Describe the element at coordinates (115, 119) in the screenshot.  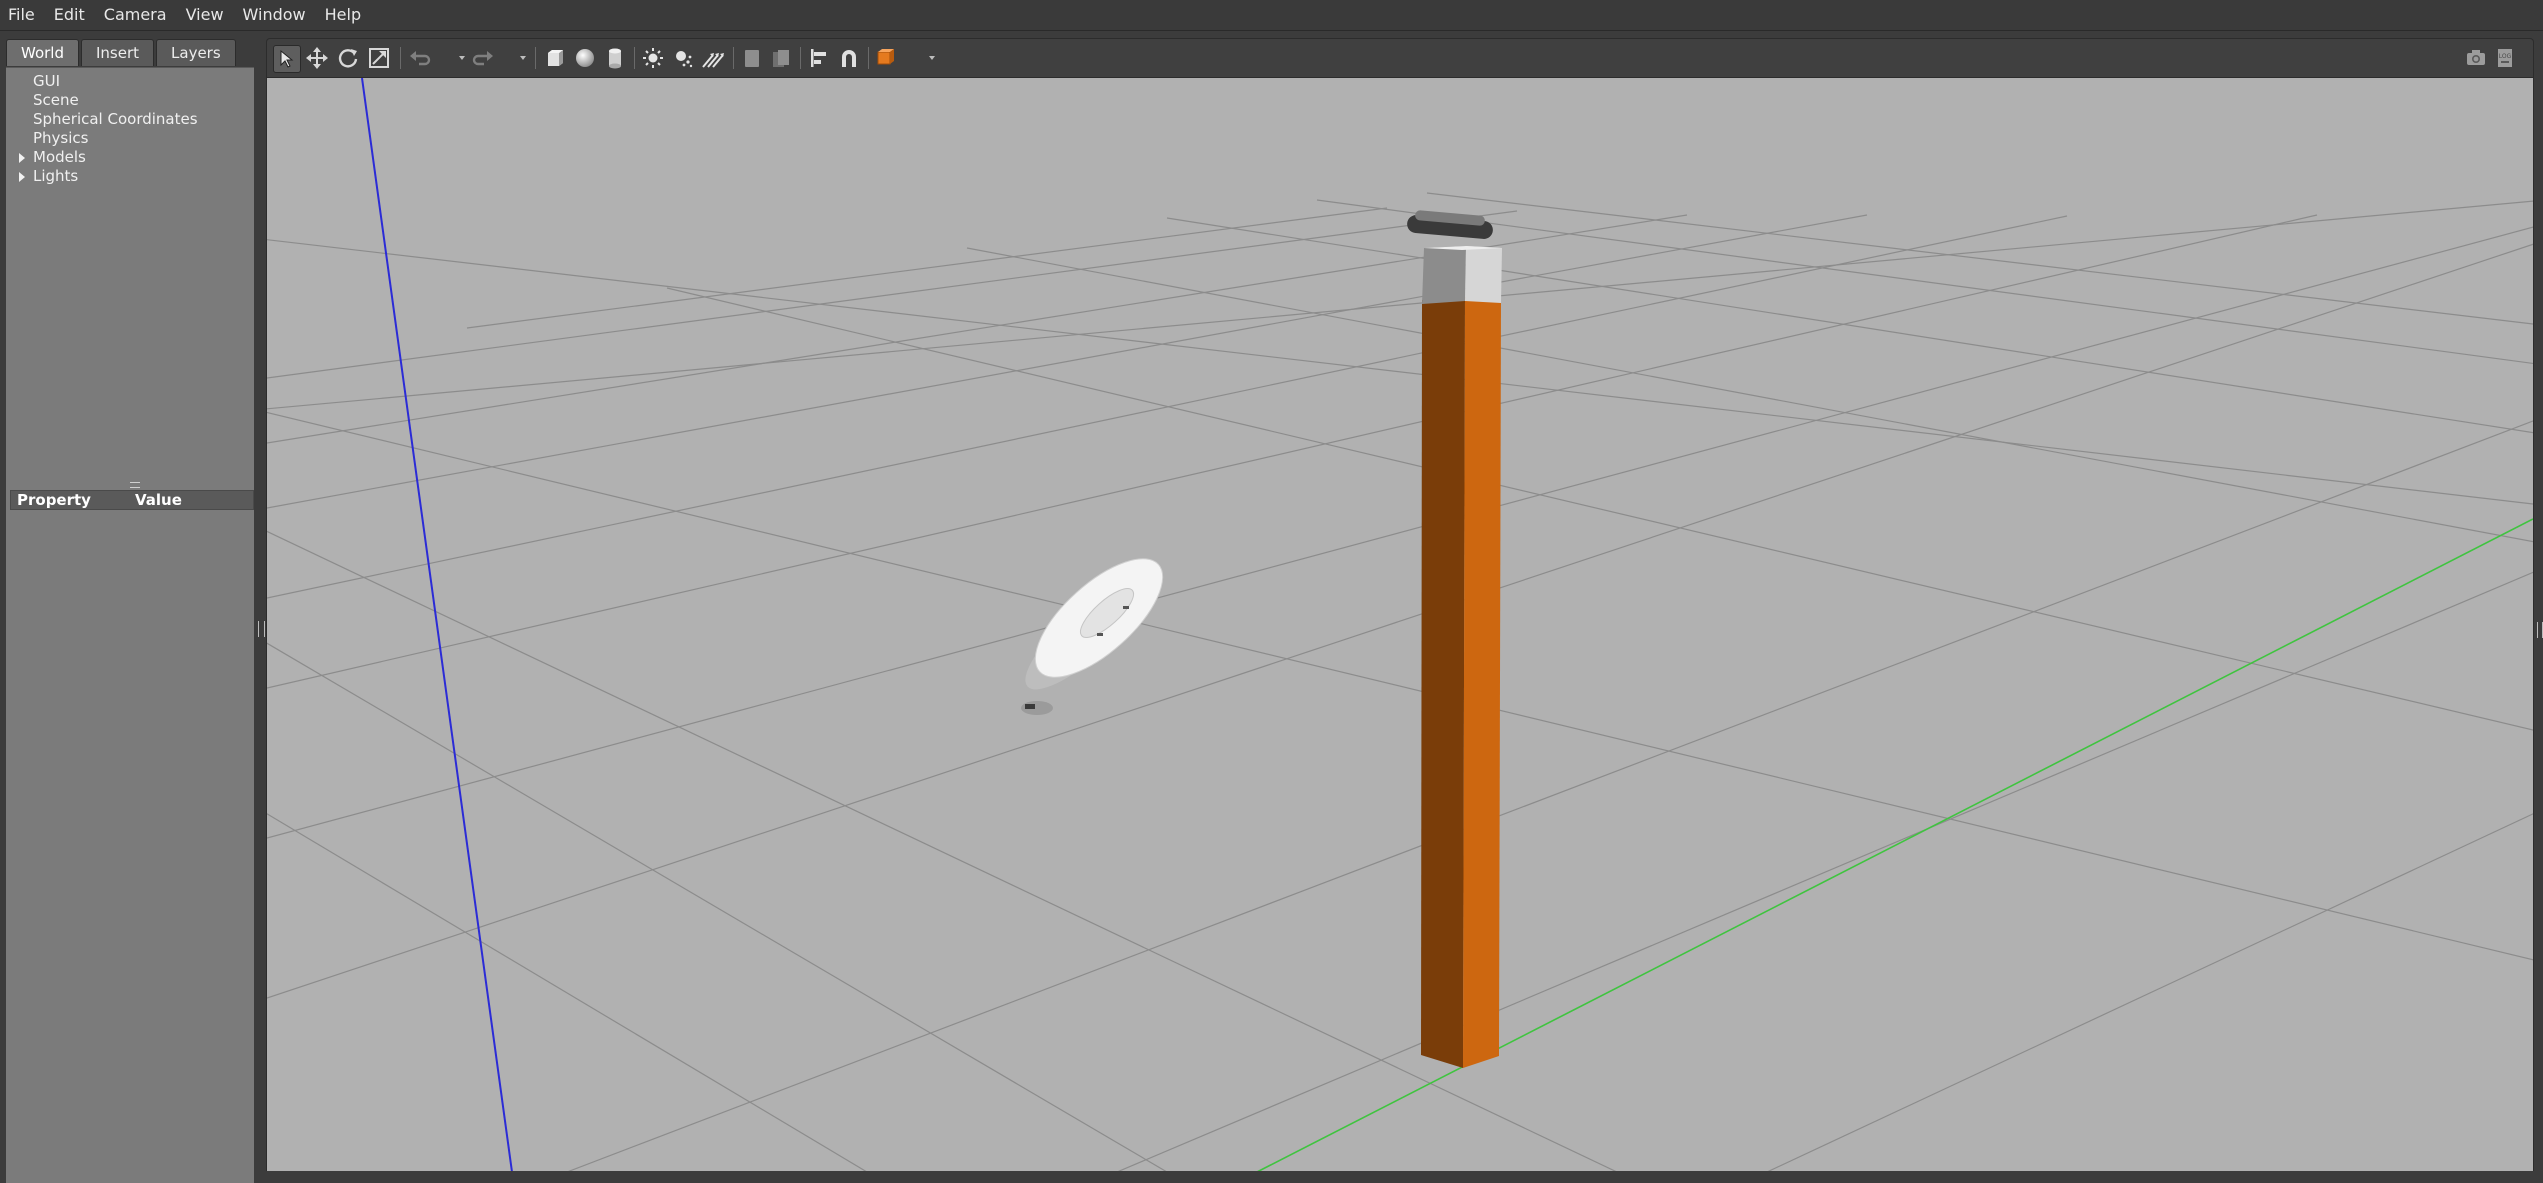
I see `tree-item-label: Spherical Coordinates` at that location.